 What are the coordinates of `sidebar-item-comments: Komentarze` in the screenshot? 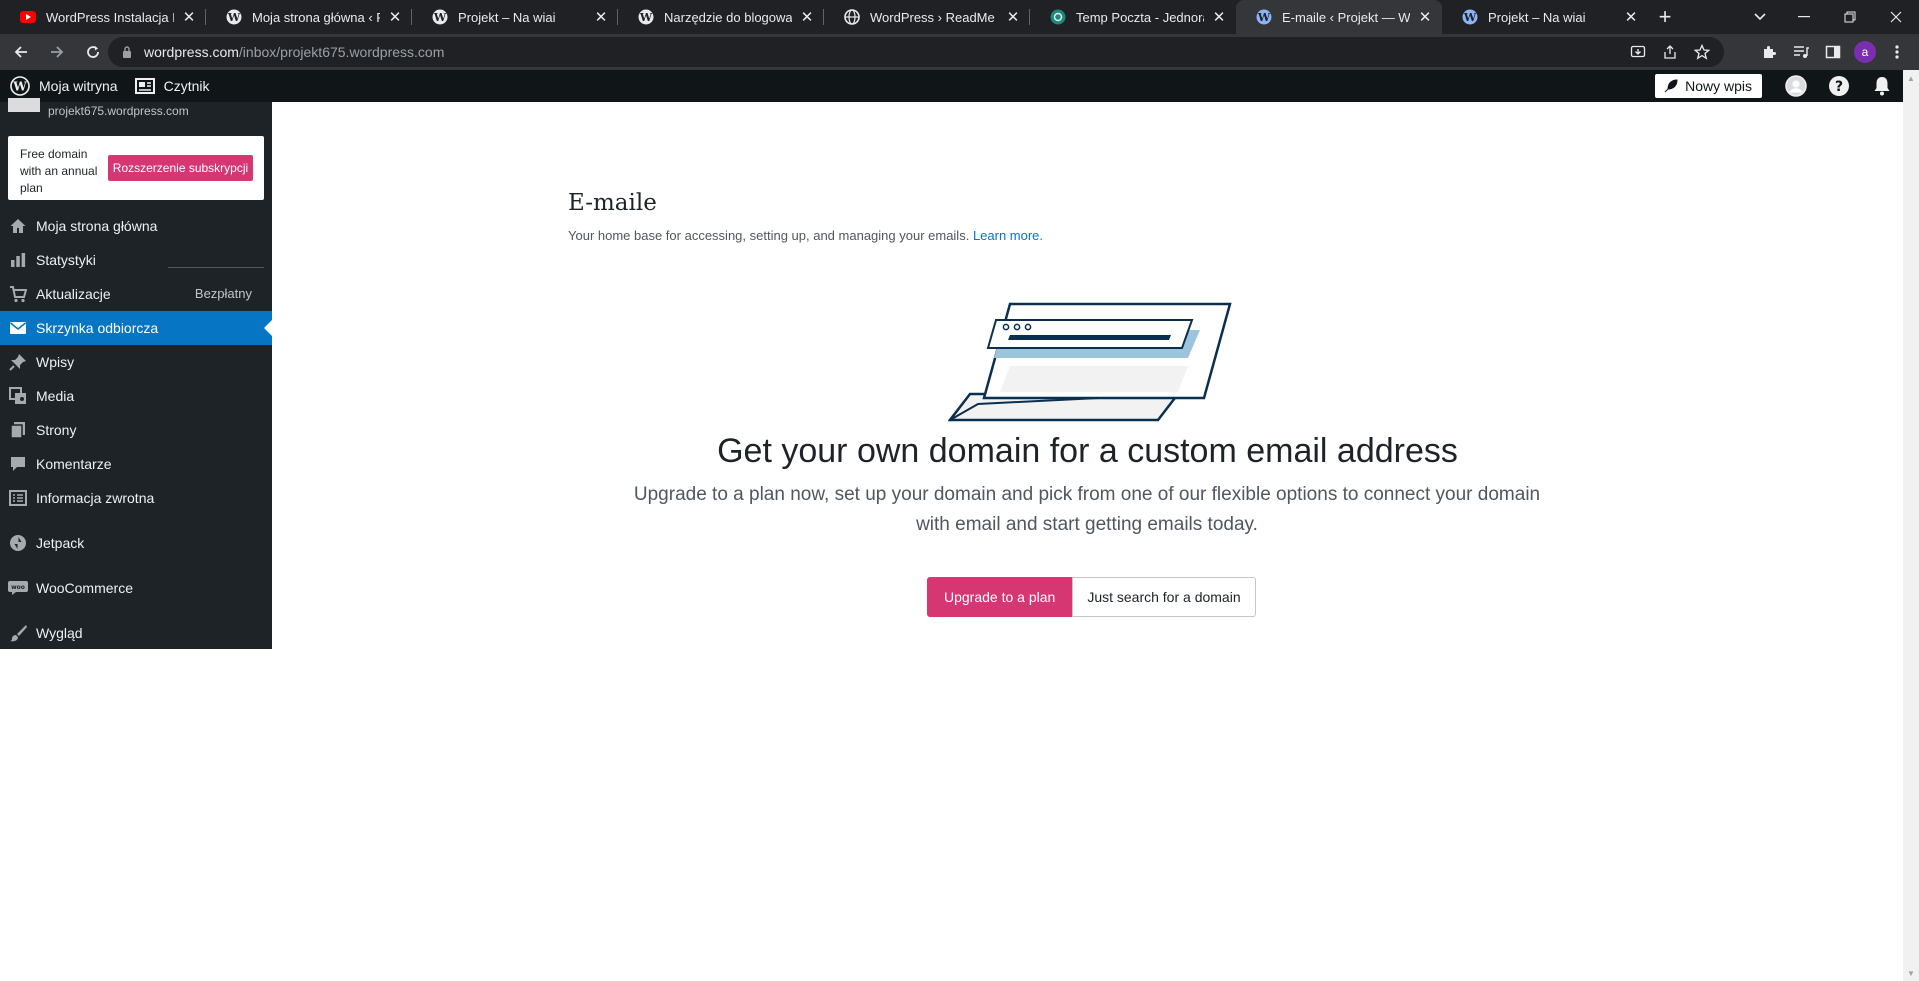 It's located at (136, 464).